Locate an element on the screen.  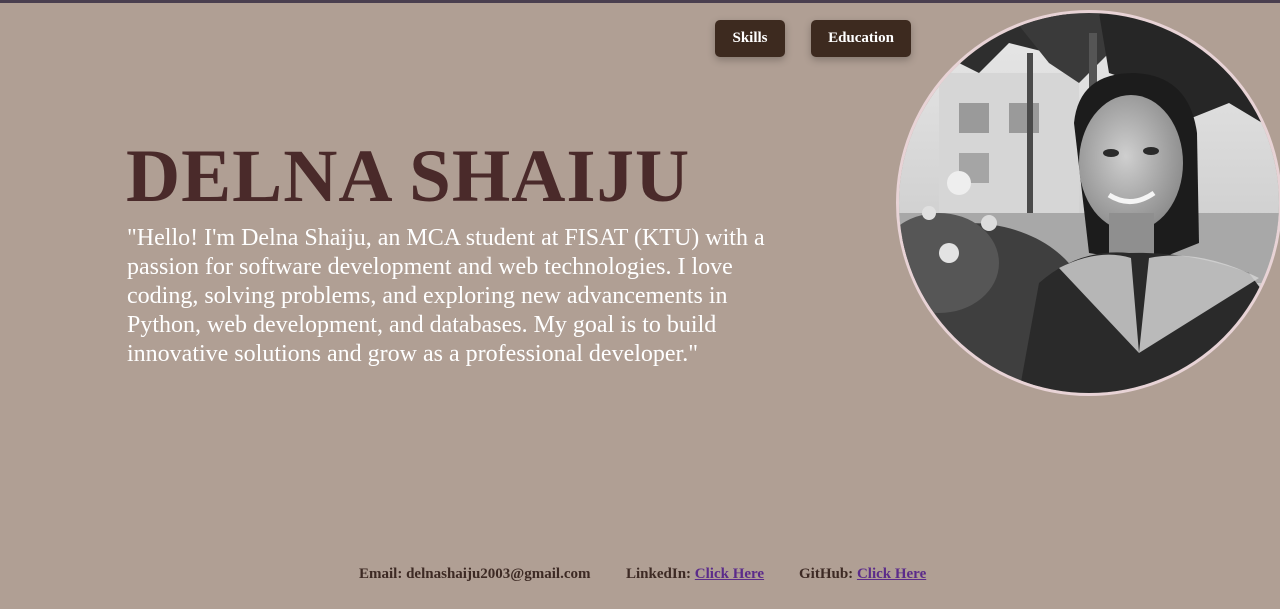
email-label: Email: is located at coordinates (381, 574).